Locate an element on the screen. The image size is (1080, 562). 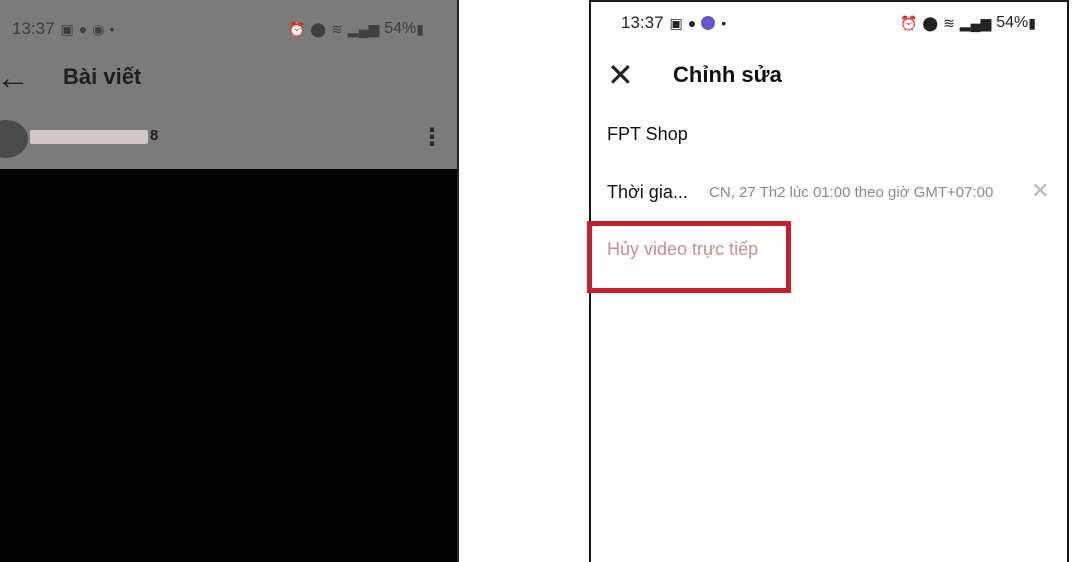
page-title: Chỉnh sửa is located at coordinates (727, 74).